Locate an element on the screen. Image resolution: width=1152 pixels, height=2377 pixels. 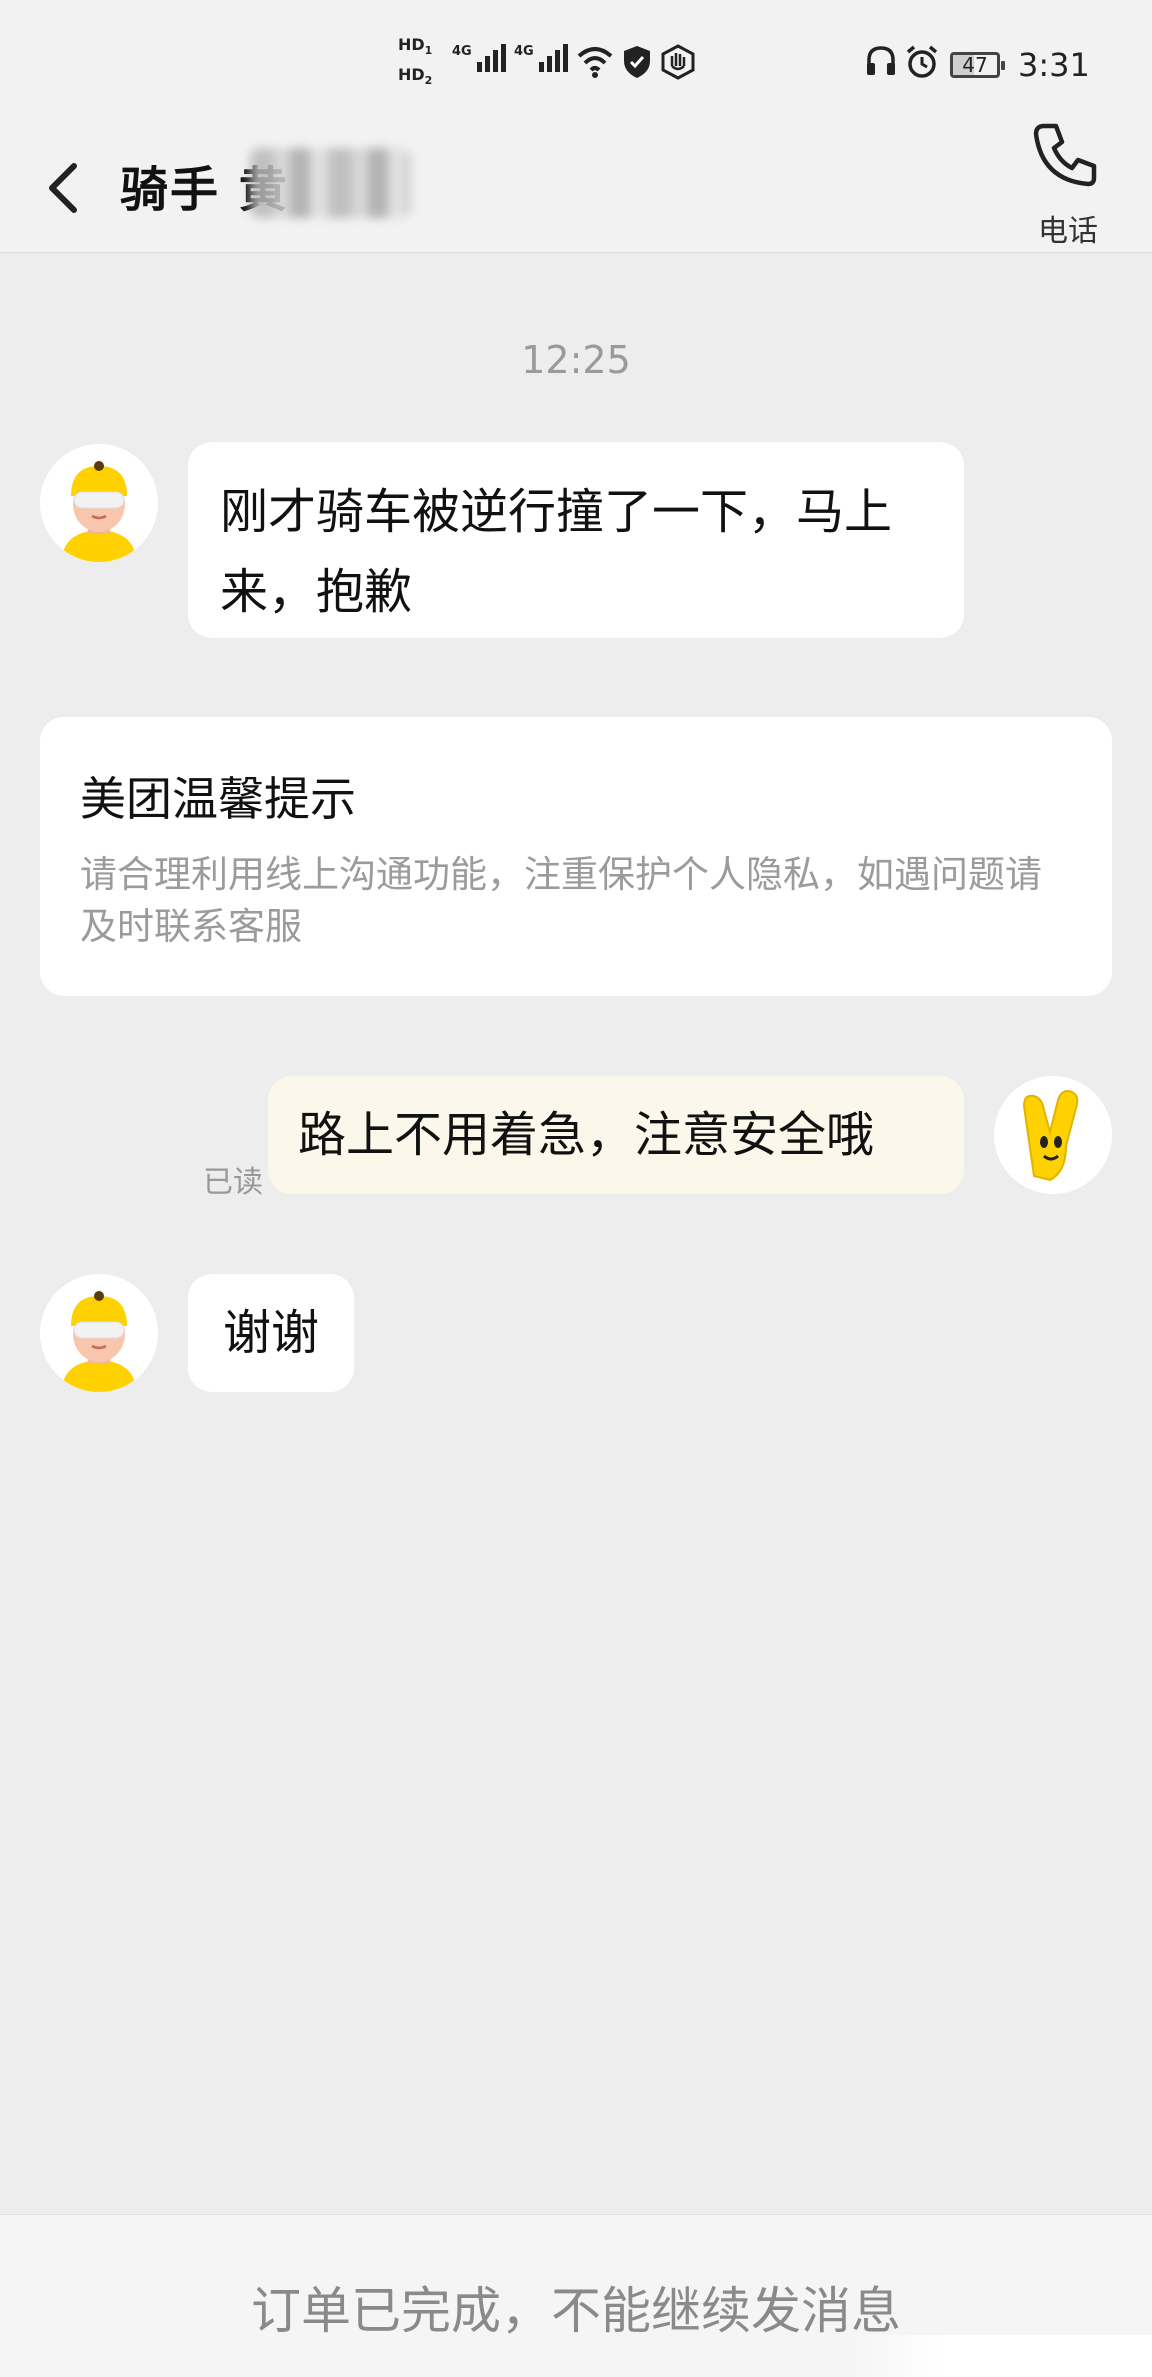
chat-footer: 订单已完成，不能继续发消息 is located at coordinates (576, 2295).